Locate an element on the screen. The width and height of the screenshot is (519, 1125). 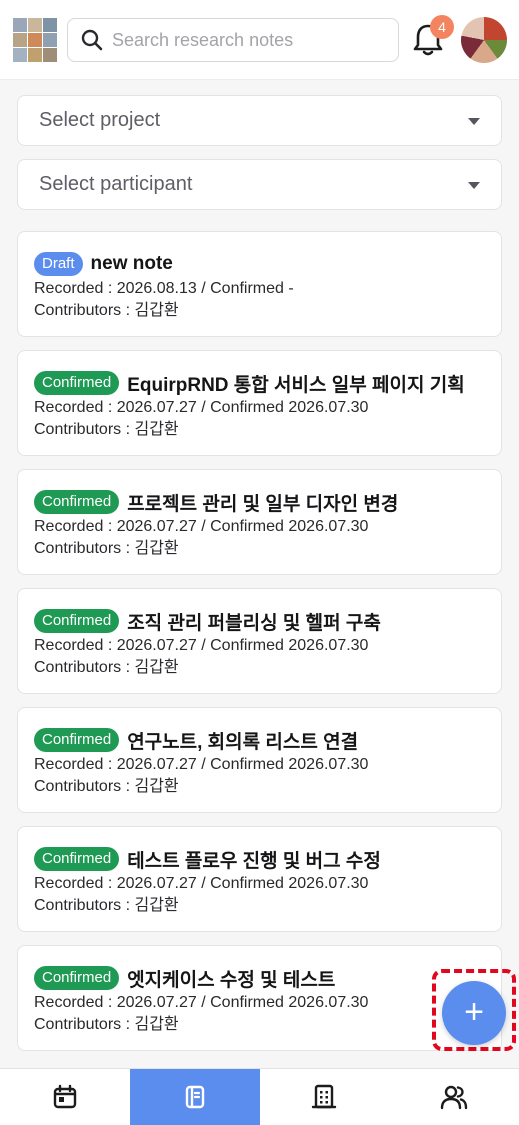
project-select-label: Select project is located at coordinates (100, 120).